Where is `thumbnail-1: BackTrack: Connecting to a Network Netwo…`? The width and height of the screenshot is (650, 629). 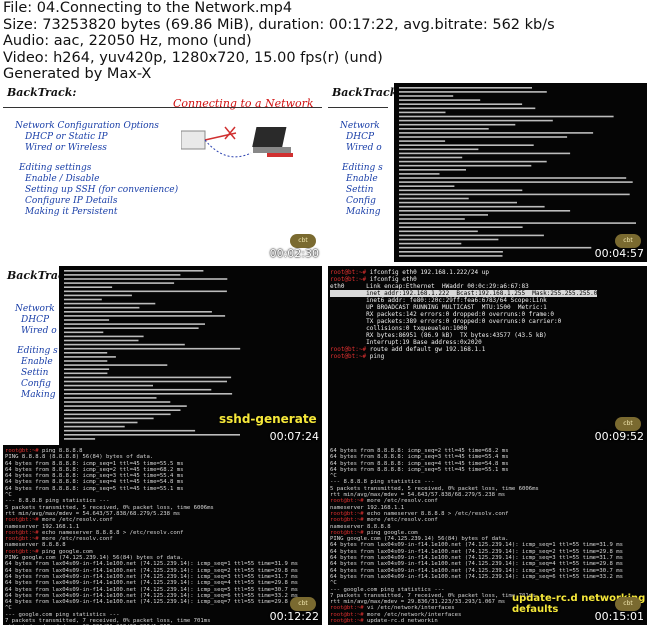
thumbnail-1: BackTrack: Connecting to a Network Netwo… is located at coordinates (162, 172).